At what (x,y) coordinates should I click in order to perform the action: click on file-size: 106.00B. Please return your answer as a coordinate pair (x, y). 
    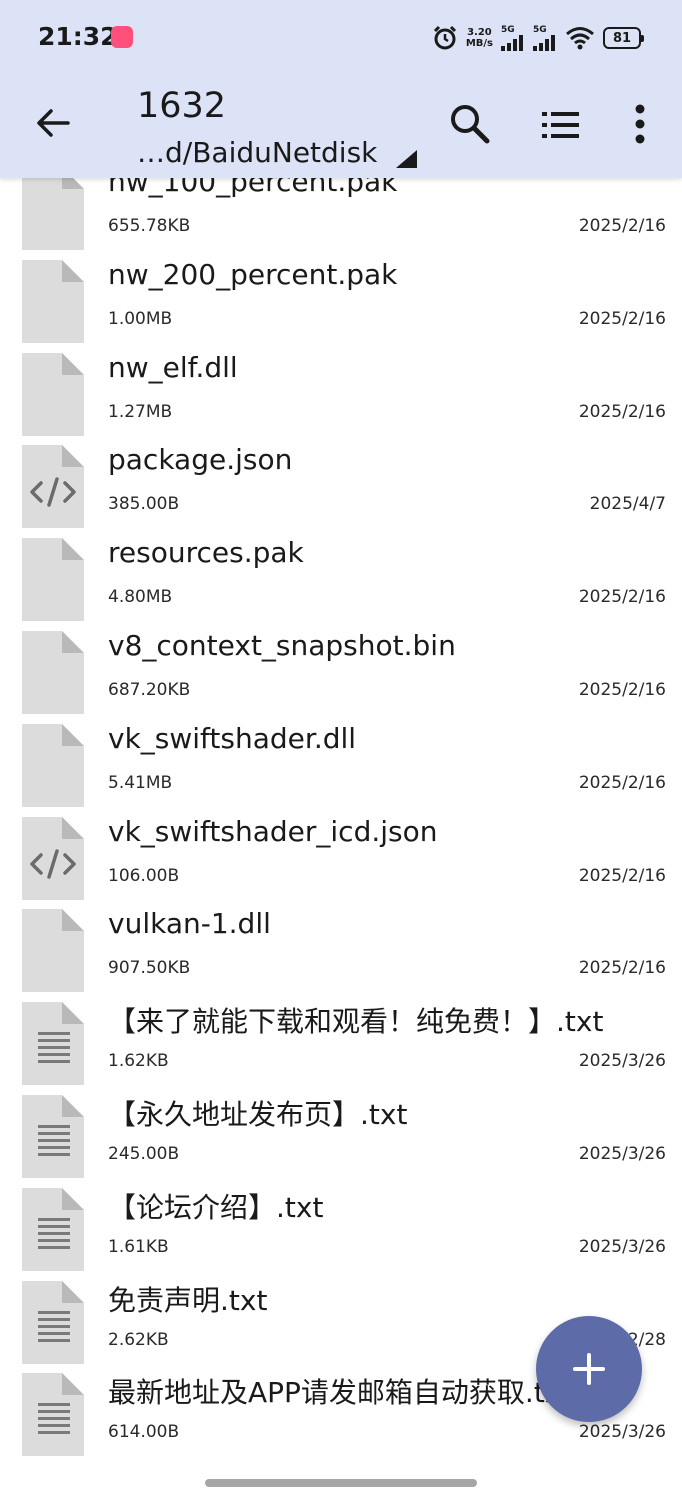
    Looking at the image, I should click on (144, 875).